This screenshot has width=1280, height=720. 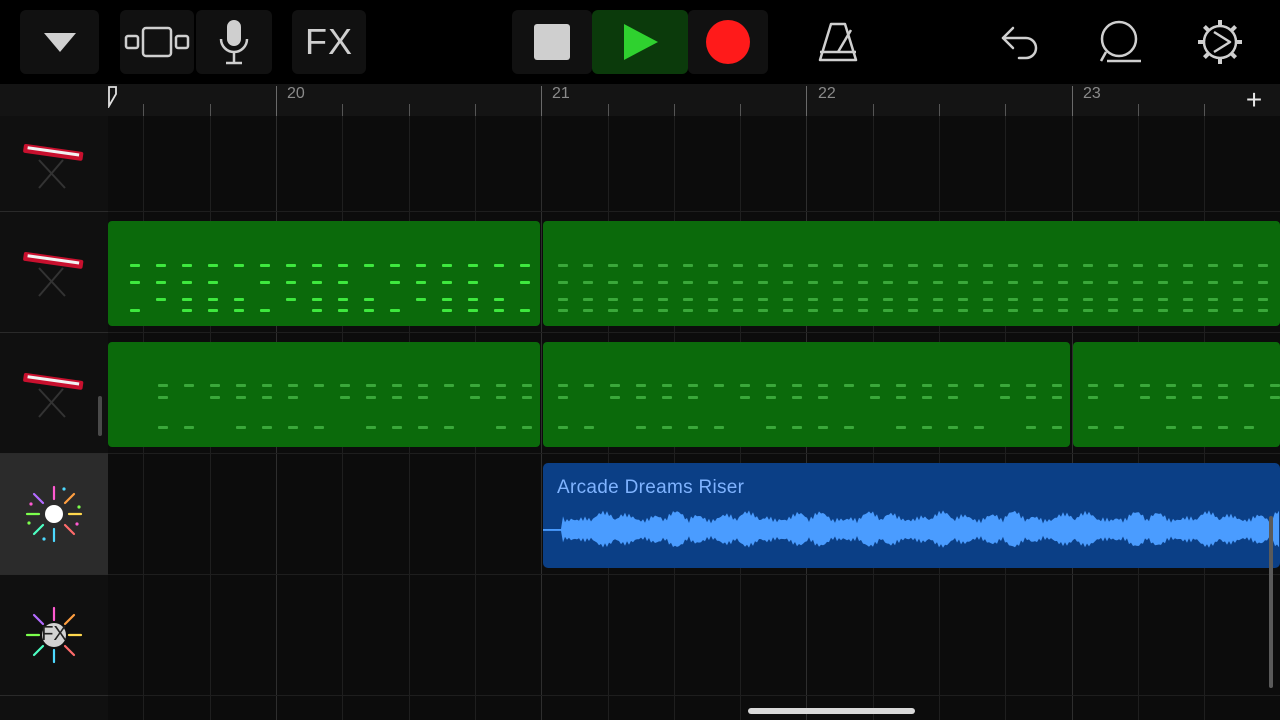 I want to click on browser-button, so click(x=157, y=42).